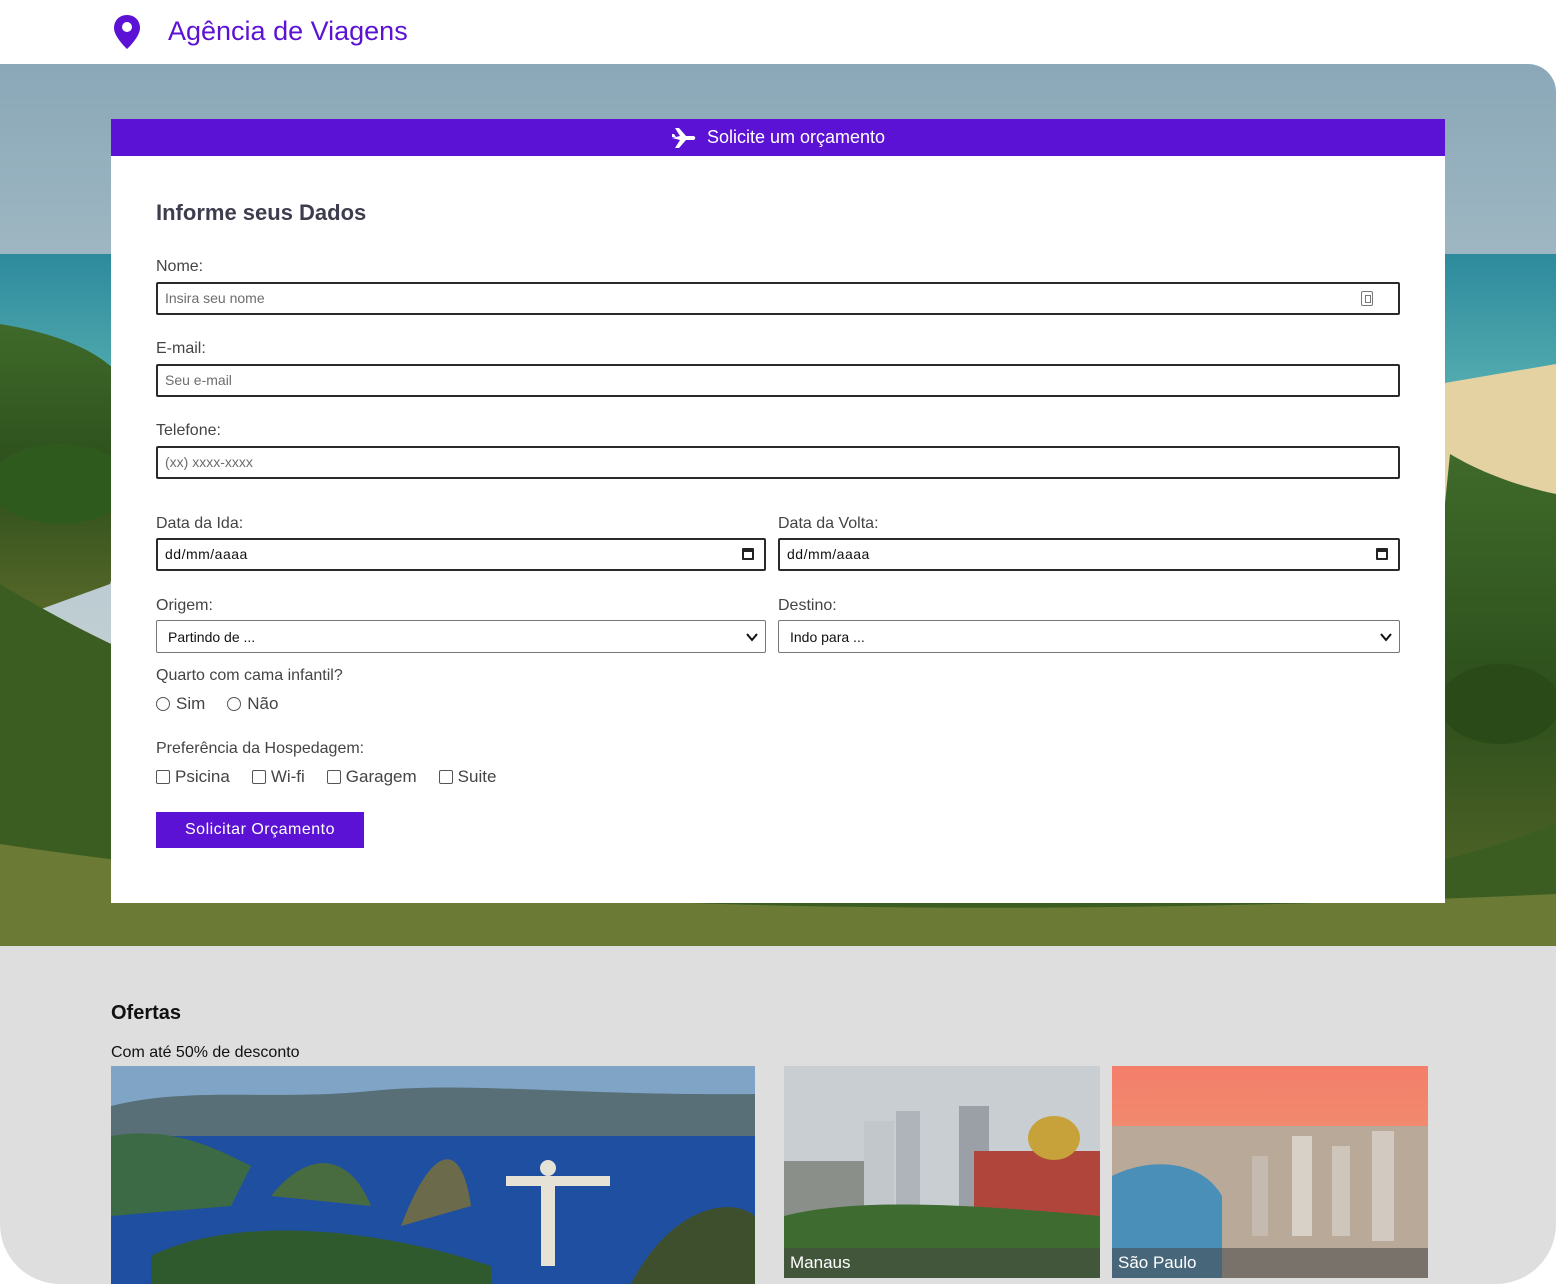 The height and width of the screenshot is (1284, 1556). I want to click on pref-psicina: Psicina, so click(193, 777).